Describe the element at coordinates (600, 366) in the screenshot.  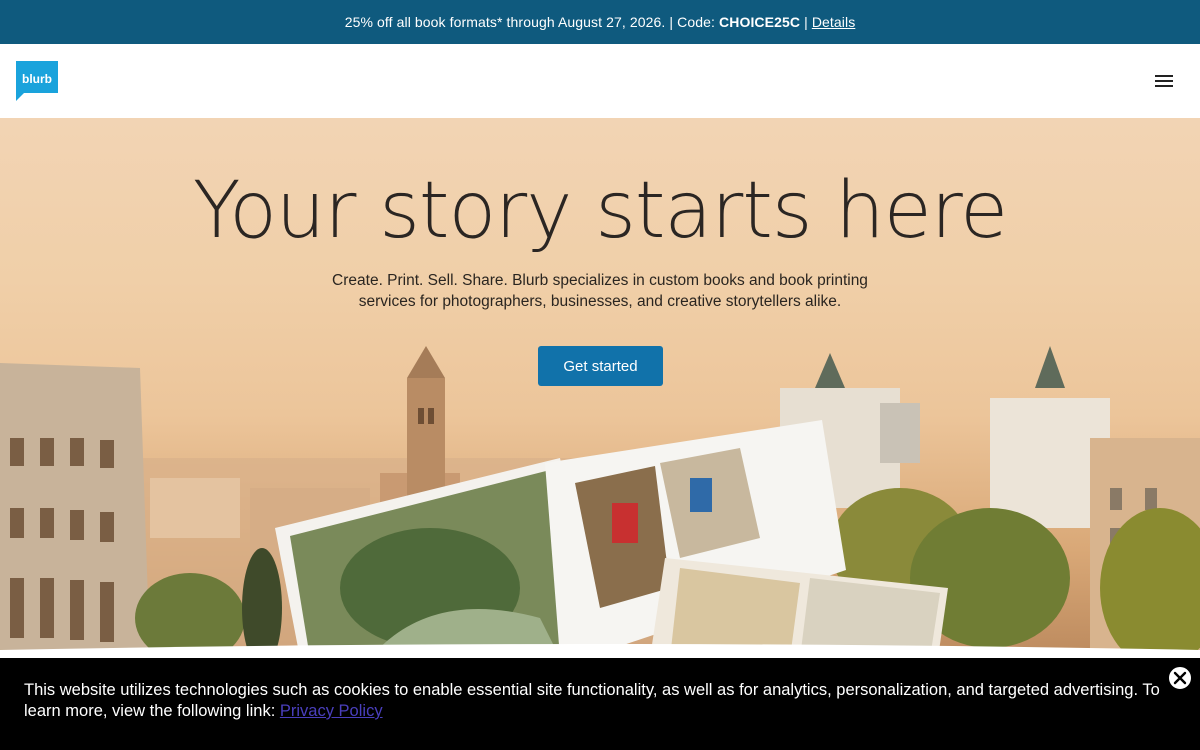
I see `get-started-button: Get started` at that location.